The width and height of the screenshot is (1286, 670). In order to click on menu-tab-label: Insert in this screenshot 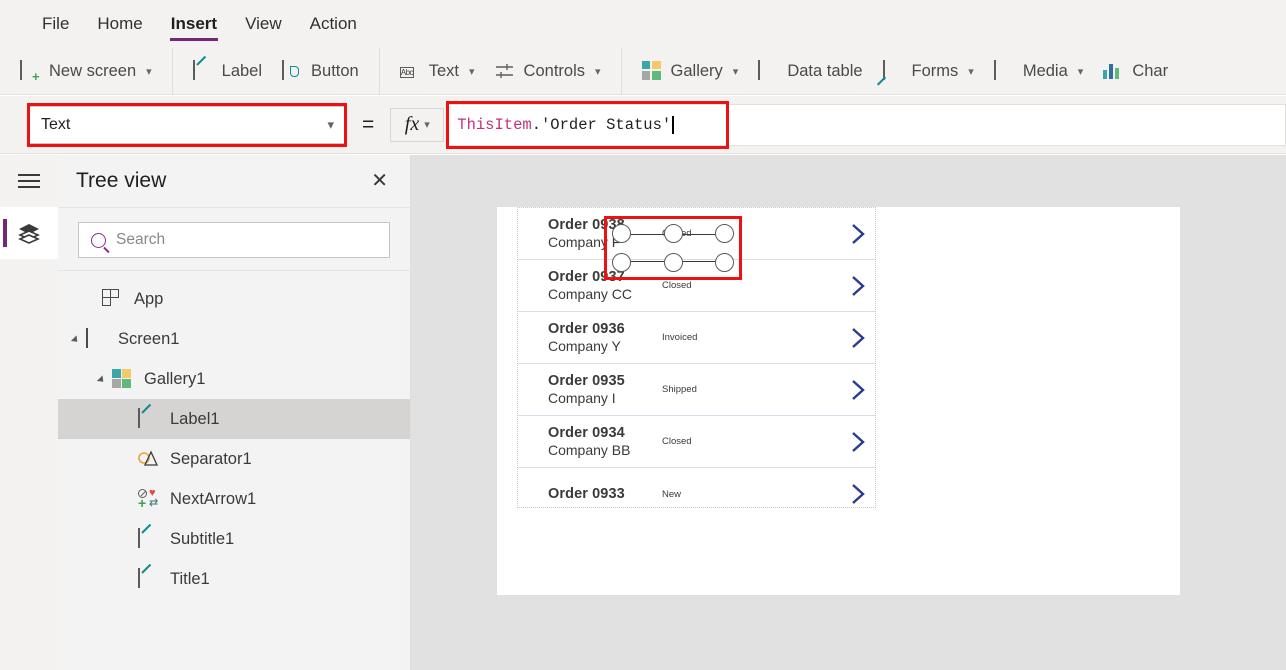, I will do `click(194, 23)`.